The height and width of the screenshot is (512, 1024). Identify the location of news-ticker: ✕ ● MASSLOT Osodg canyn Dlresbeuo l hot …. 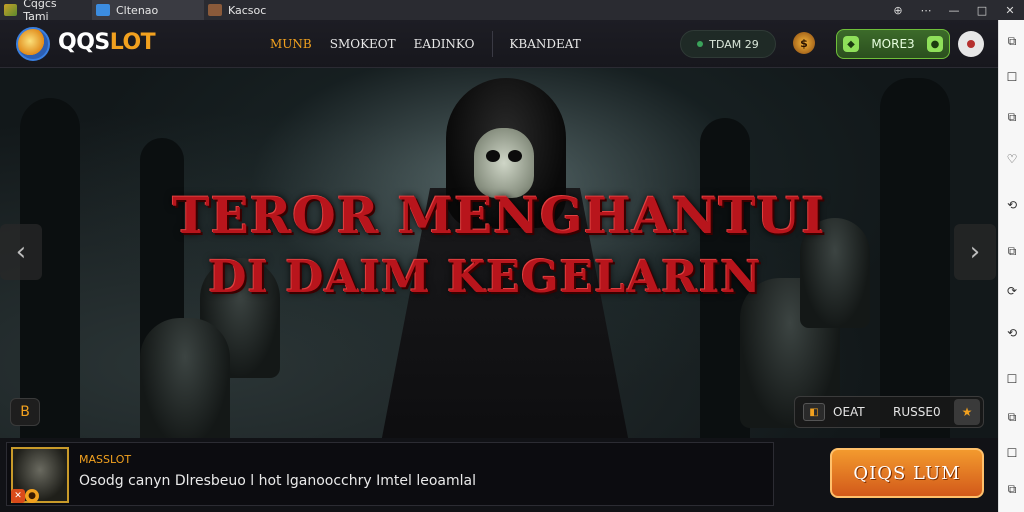
(390, 474).